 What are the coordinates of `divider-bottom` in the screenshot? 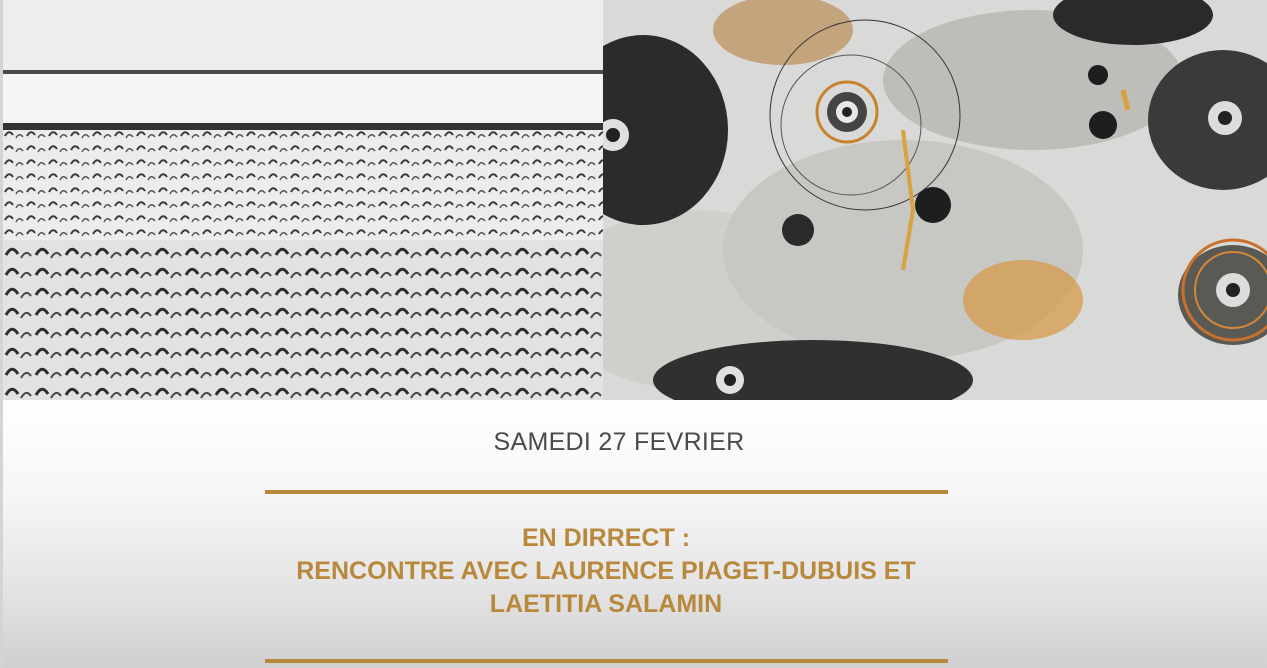 It's located at (606, 661).